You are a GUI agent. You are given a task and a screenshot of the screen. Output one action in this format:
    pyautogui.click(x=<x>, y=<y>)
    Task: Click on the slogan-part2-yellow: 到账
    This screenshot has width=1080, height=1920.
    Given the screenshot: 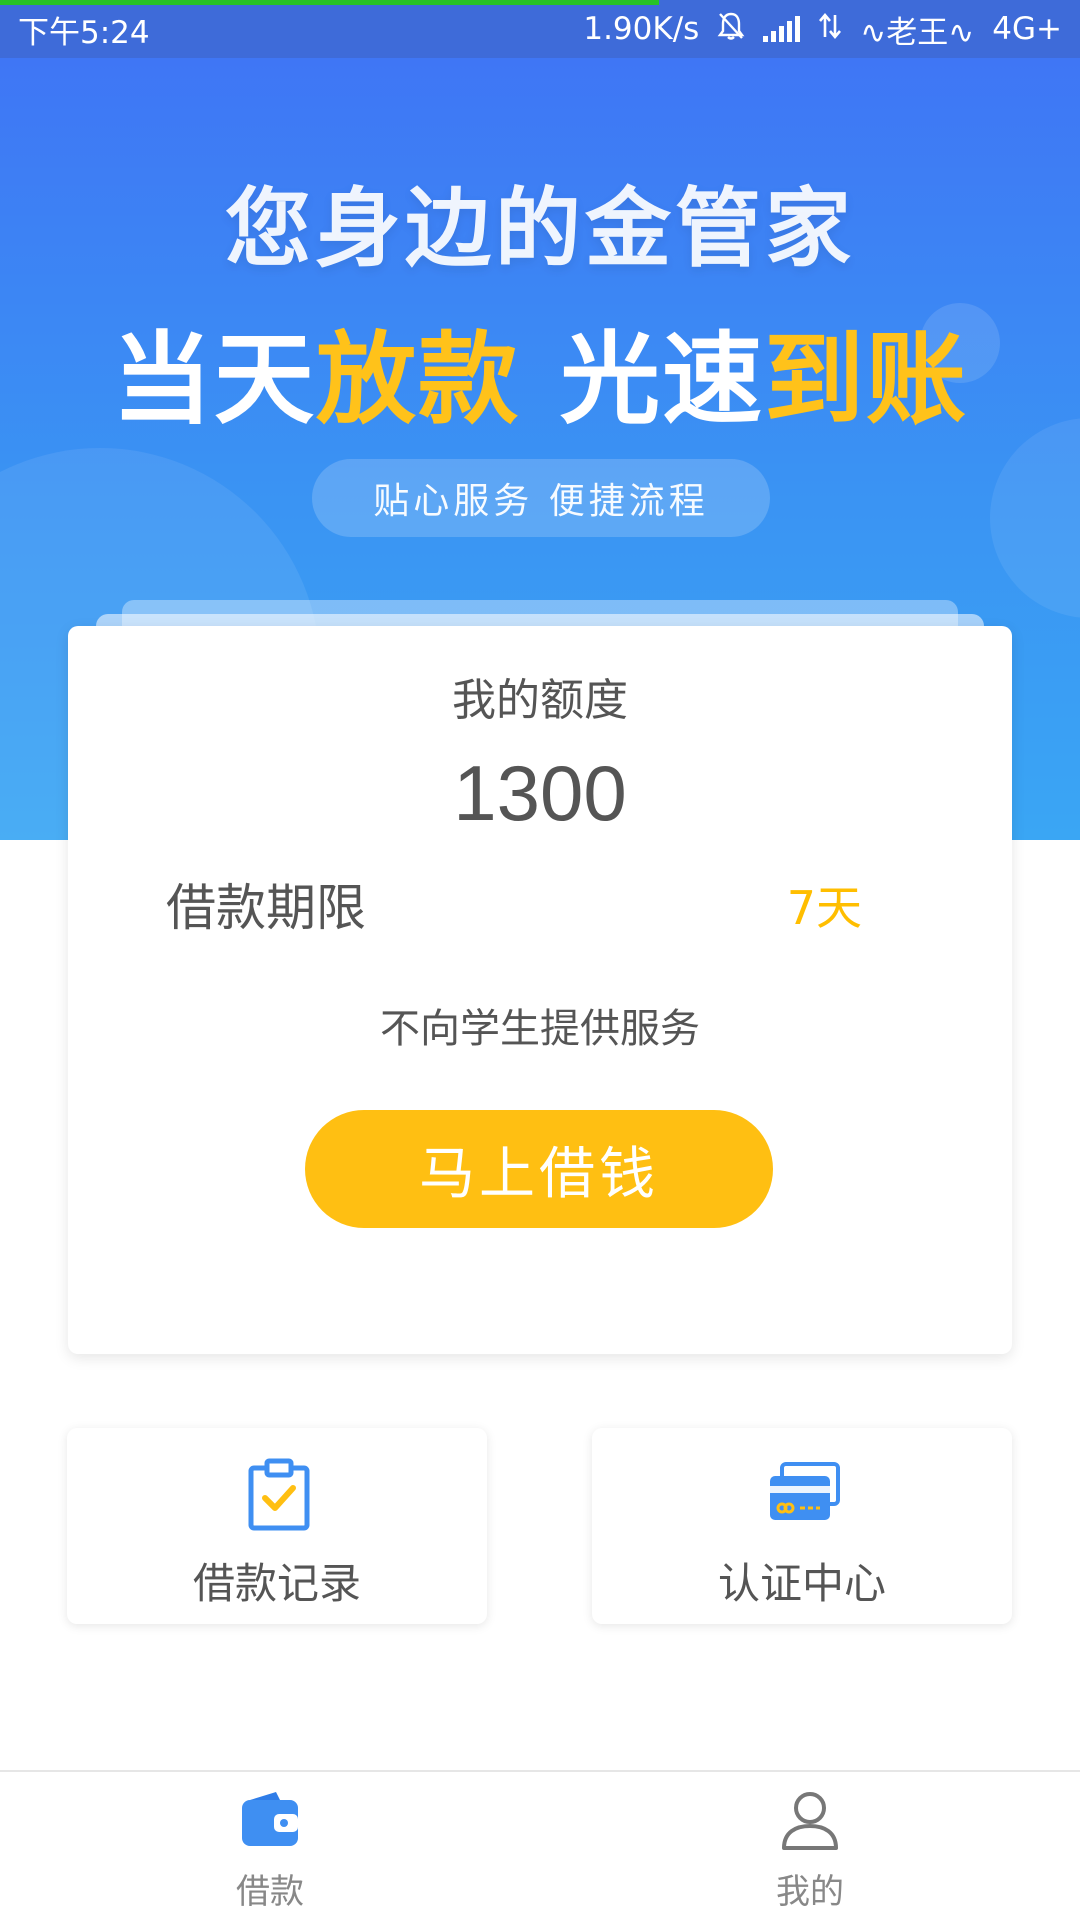 What is the action you would take?
    pyautogui.click(x=866, y=379)
    